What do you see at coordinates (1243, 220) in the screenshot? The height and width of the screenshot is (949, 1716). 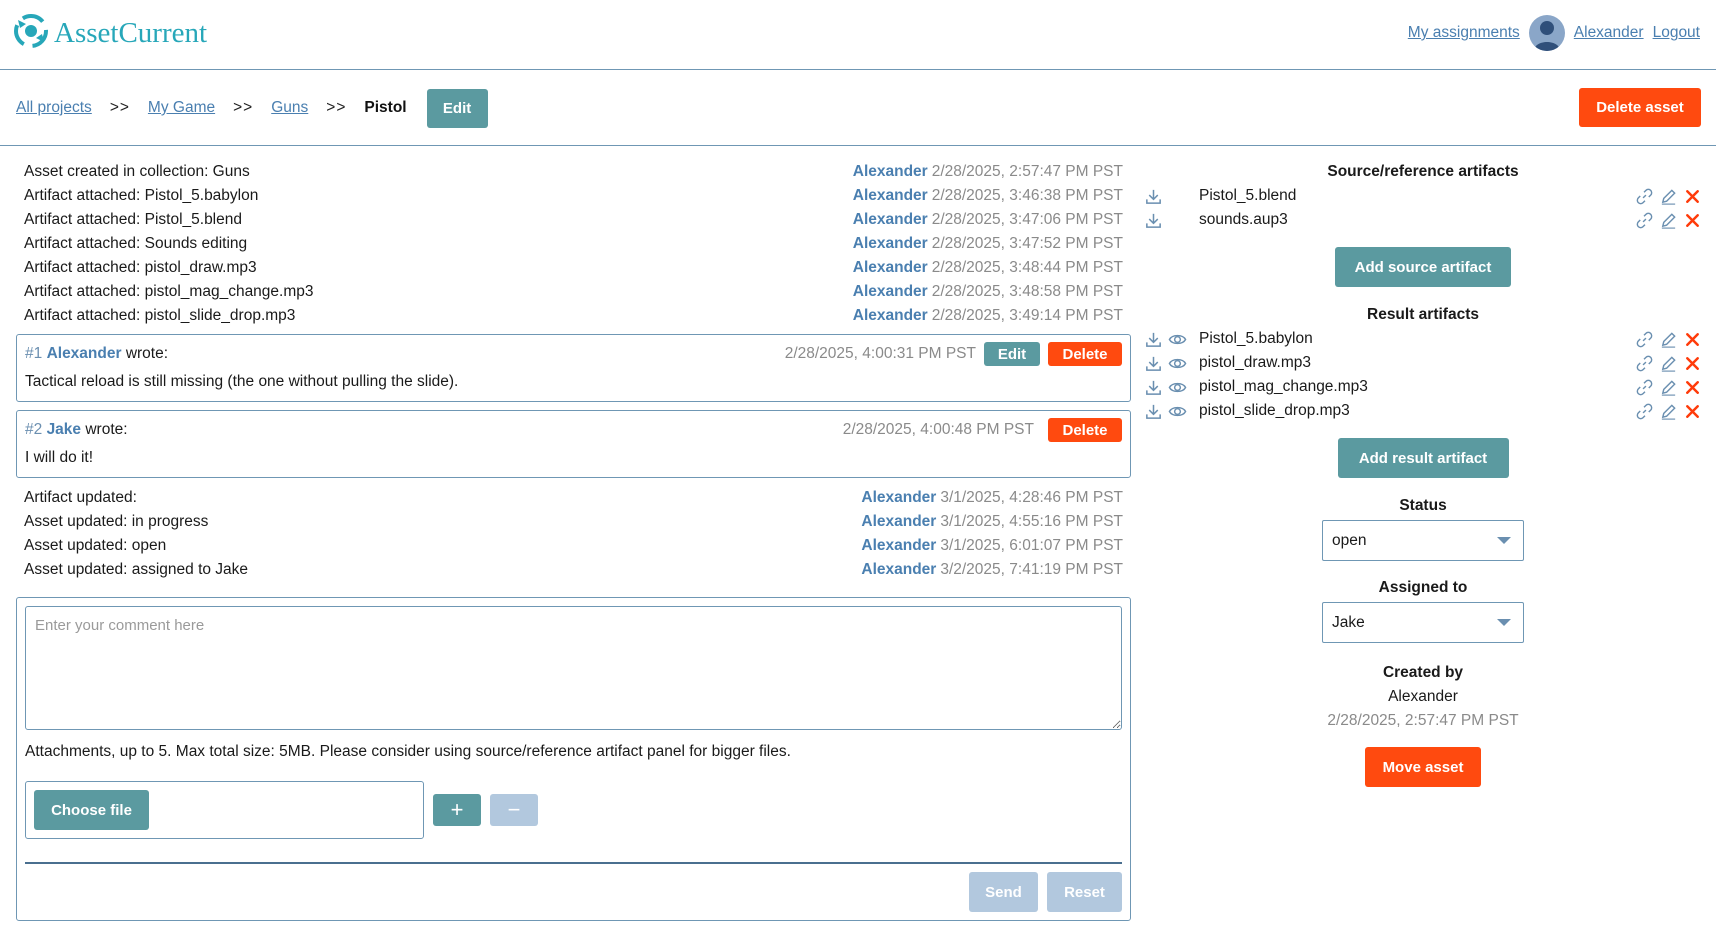 I see `artifact-name: sounds.aup3` at bounding box center [1243, 220].